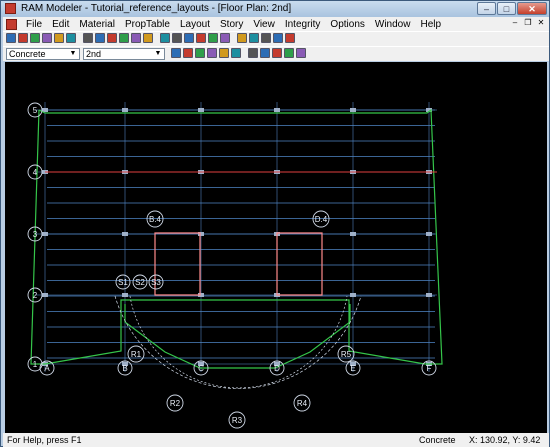 This screenshot has width=550, height=447. I want to click on snap-grid-icon, so click(176, 53).